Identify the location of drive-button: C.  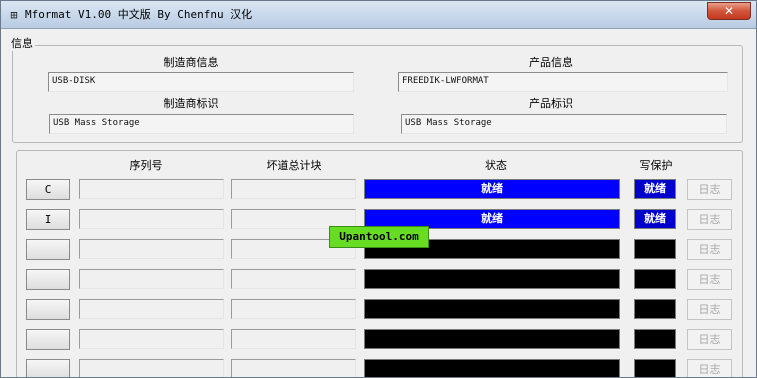
(48, 189).